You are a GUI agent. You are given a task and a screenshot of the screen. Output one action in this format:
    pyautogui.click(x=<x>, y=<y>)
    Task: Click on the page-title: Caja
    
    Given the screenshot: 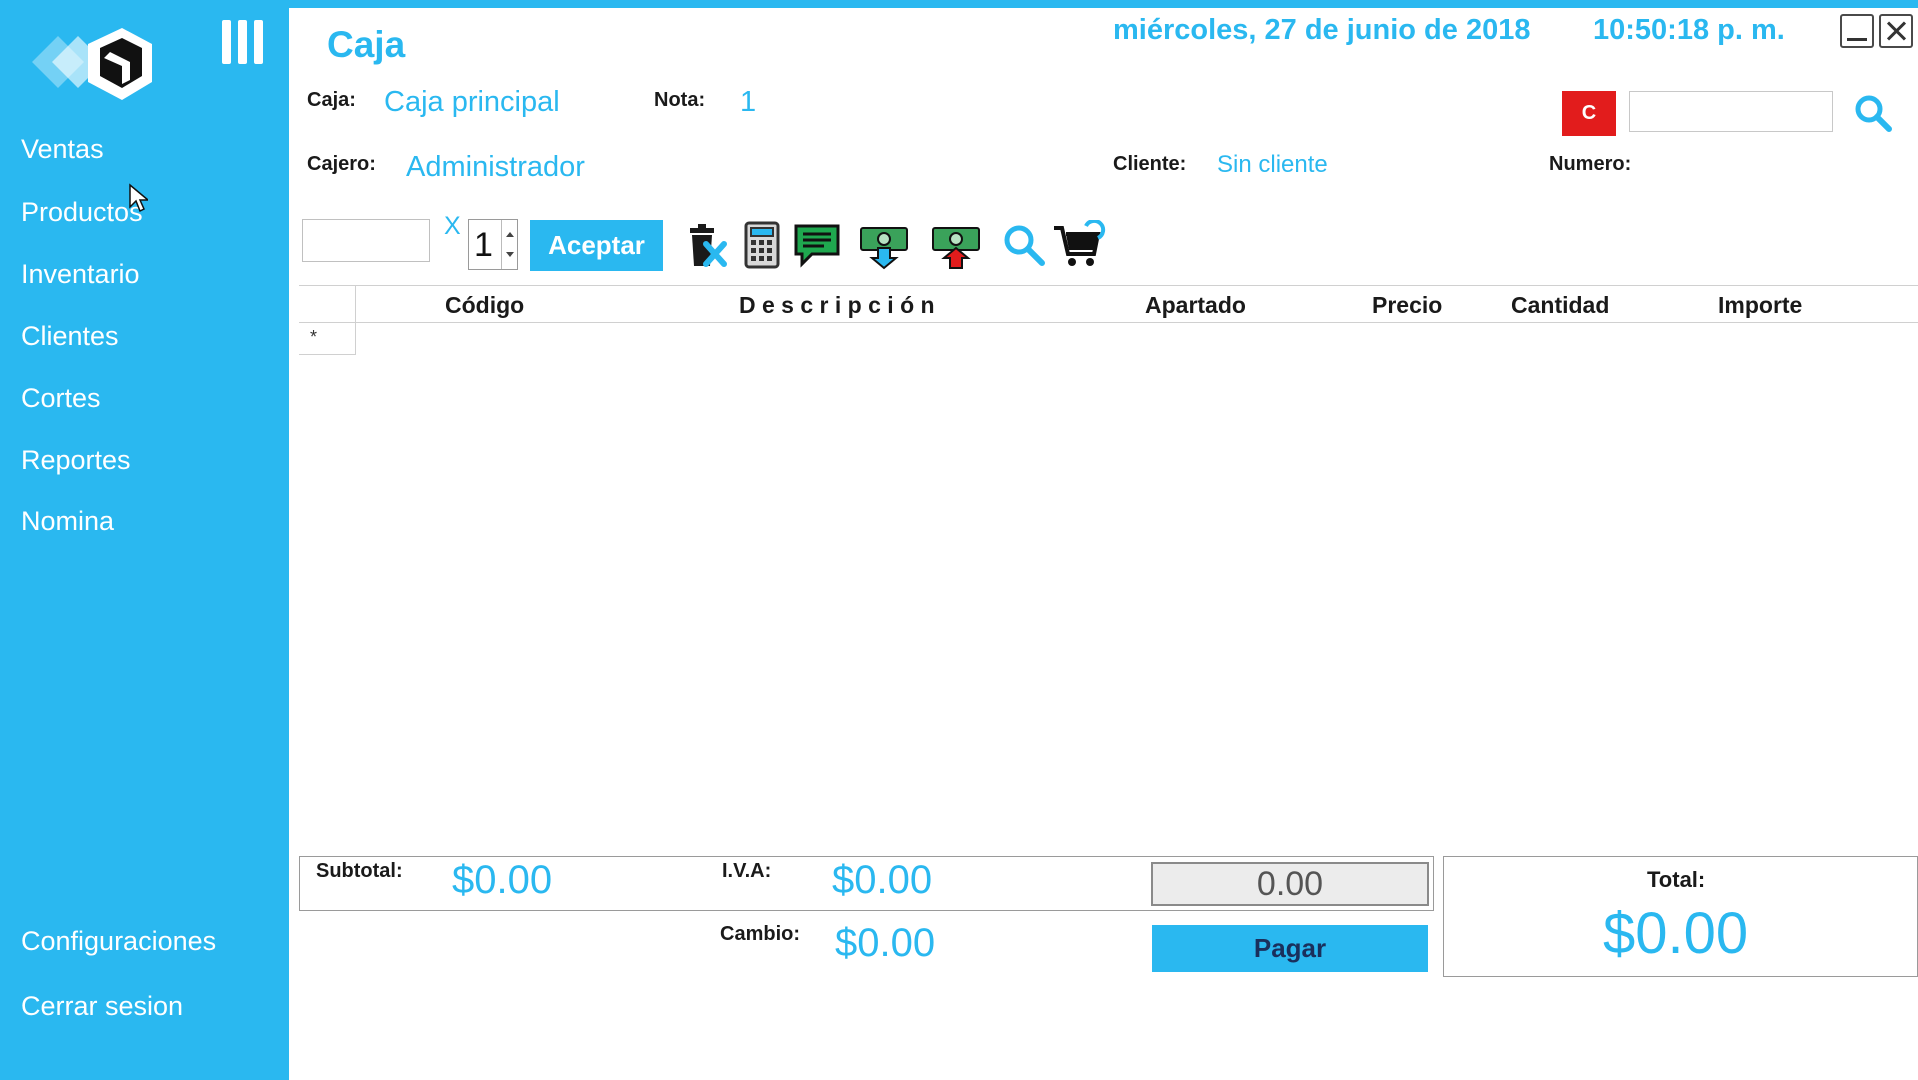 What is the action you would take?
    pyautogui.click(x=366, y=44)
    